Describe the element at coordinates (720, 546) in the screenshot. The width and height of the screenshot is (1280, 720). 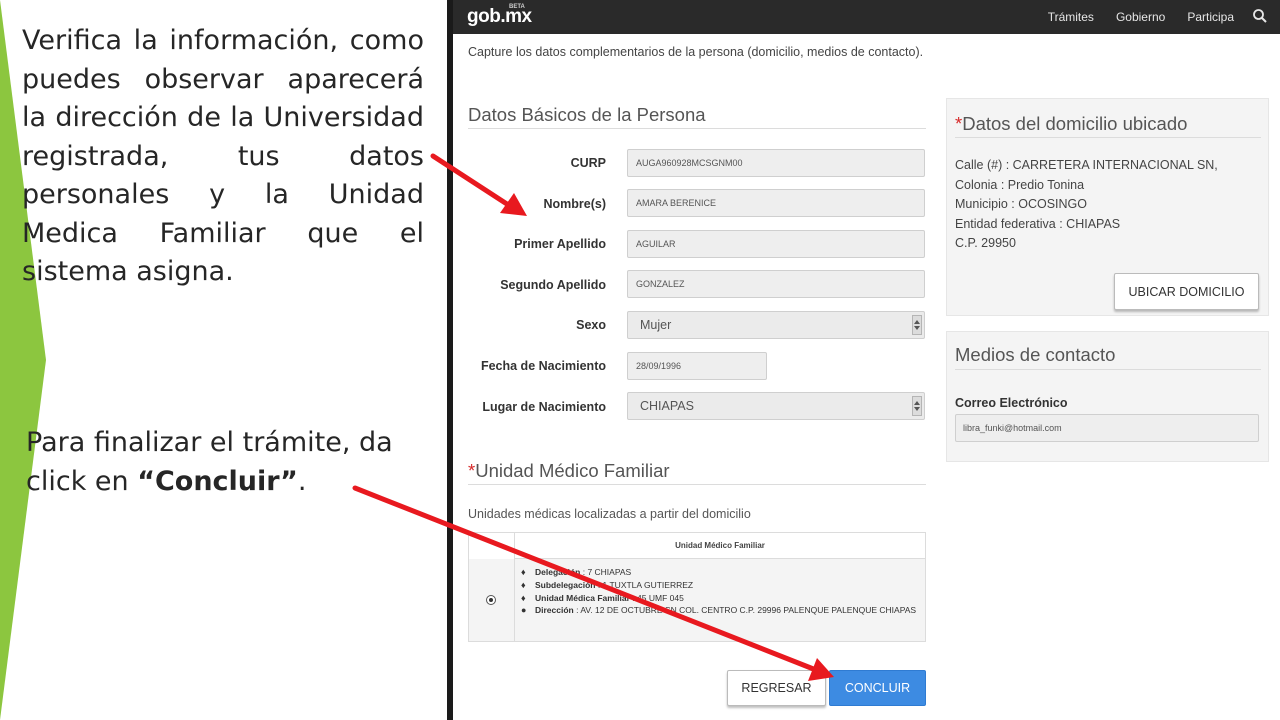
I see `umf-table-header: Unidad Médico Familiar` at that location.